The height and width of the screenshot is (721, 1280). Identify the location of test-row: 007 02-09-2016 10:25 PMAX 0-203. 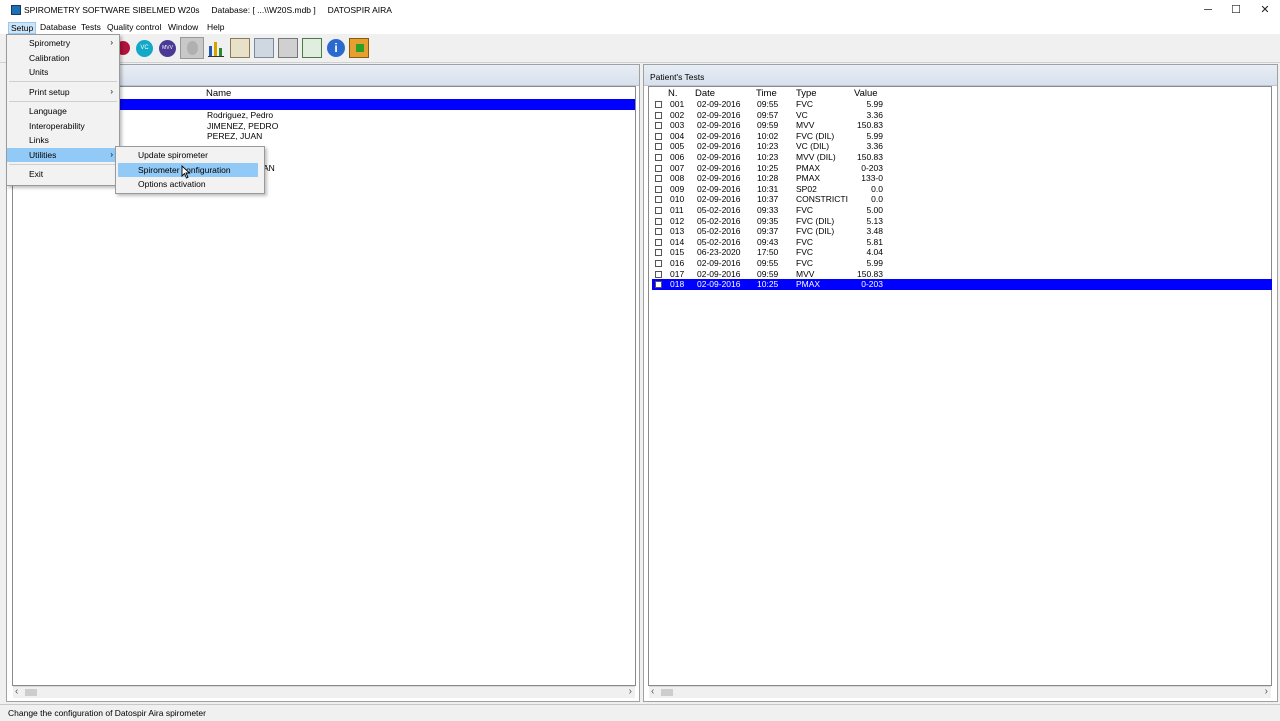
(962, 168).